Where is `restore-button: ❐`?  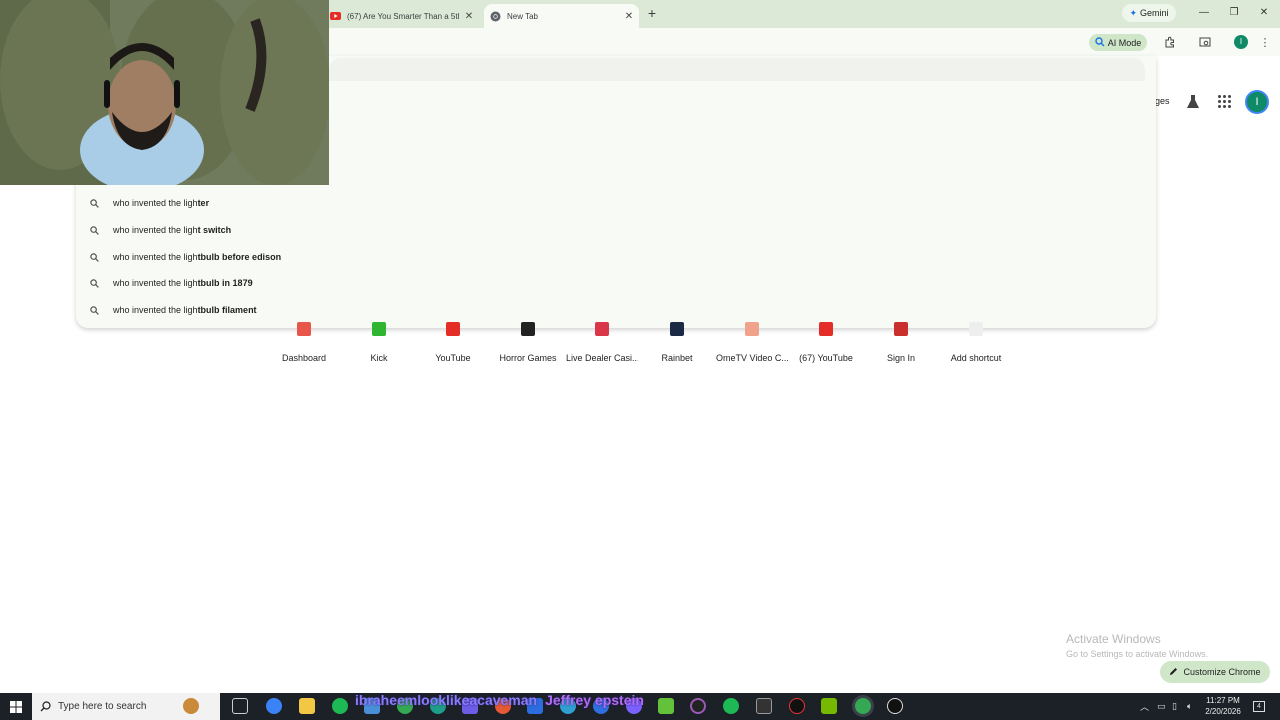
restore-button: ❐ is located at coordinates (1234, 13).